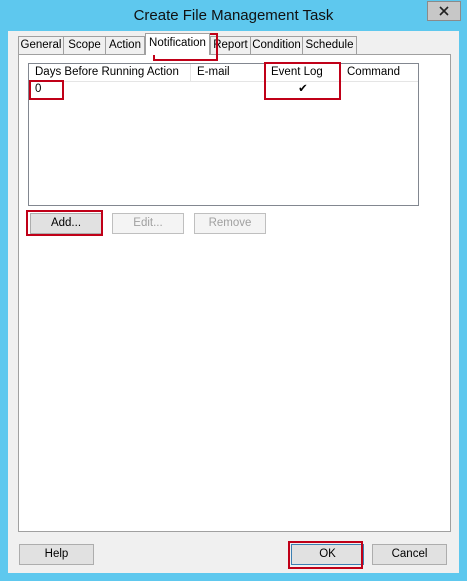 The height and width of the screenshot is (581, 467). Describe the element at coordinates (379, 90) in the screenshot. I see `cell-command` at that location.